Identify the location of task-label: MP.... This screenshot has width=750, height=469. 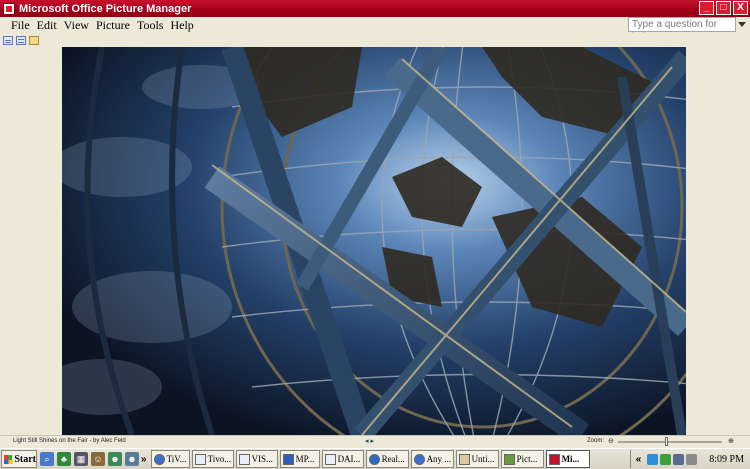
(305, 459).